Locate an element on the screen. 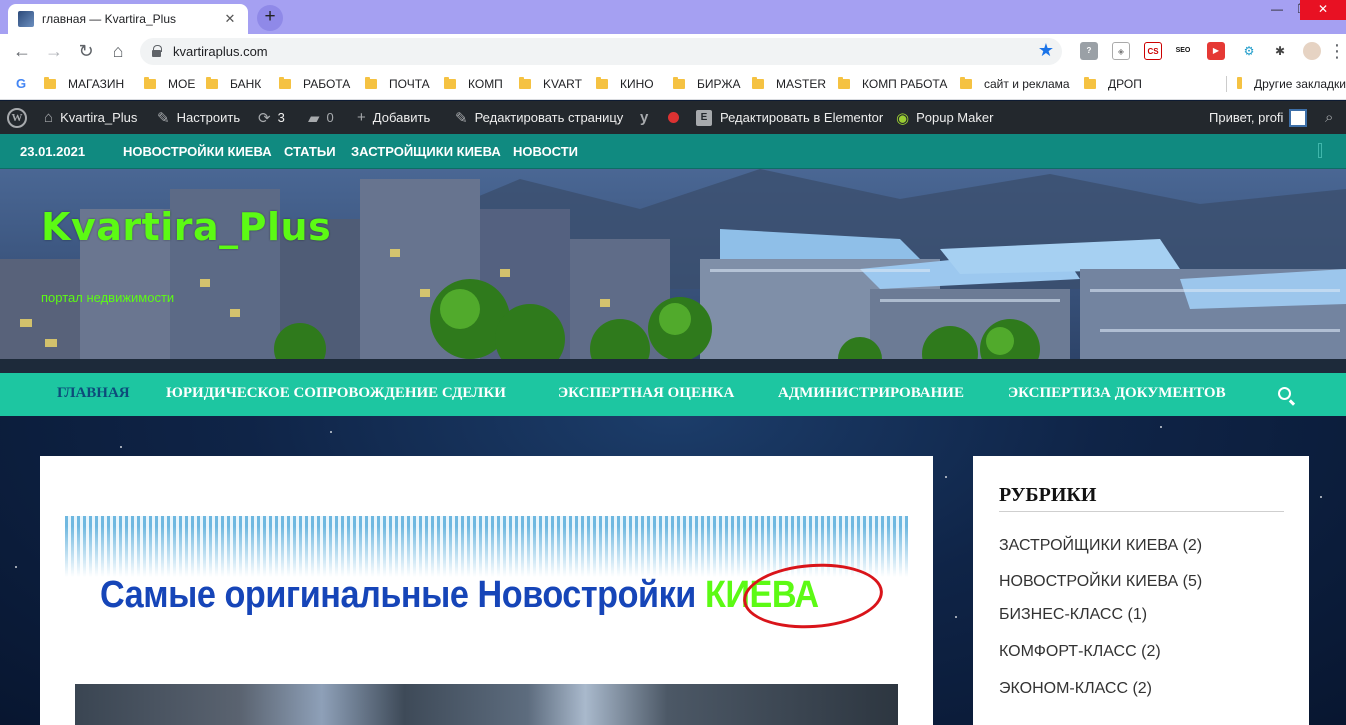  bookmark-folder: ПОЧТА is located at coordinates (397, 84).